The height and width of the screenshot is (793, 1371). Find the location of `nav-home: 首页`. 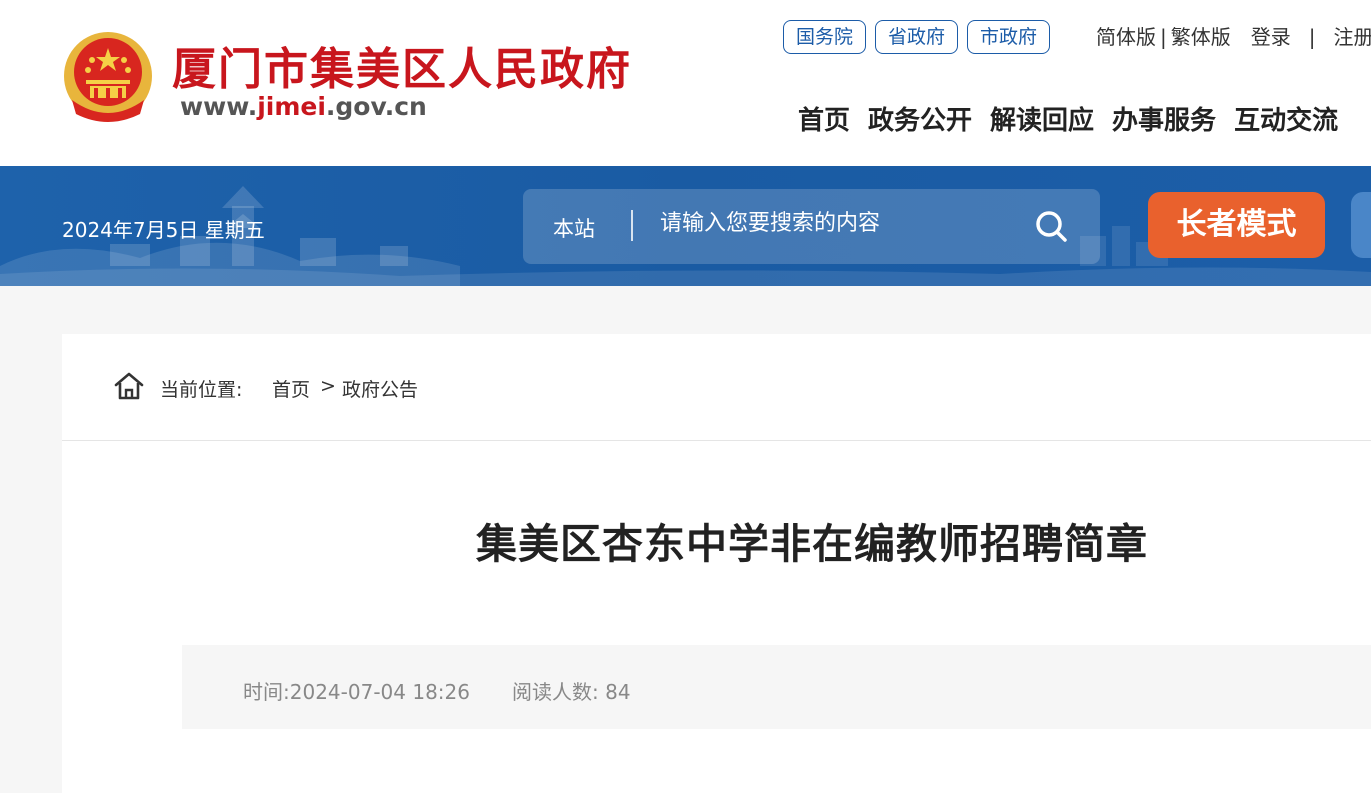

nav-home: 首页 is located at coordinates (824, 118).